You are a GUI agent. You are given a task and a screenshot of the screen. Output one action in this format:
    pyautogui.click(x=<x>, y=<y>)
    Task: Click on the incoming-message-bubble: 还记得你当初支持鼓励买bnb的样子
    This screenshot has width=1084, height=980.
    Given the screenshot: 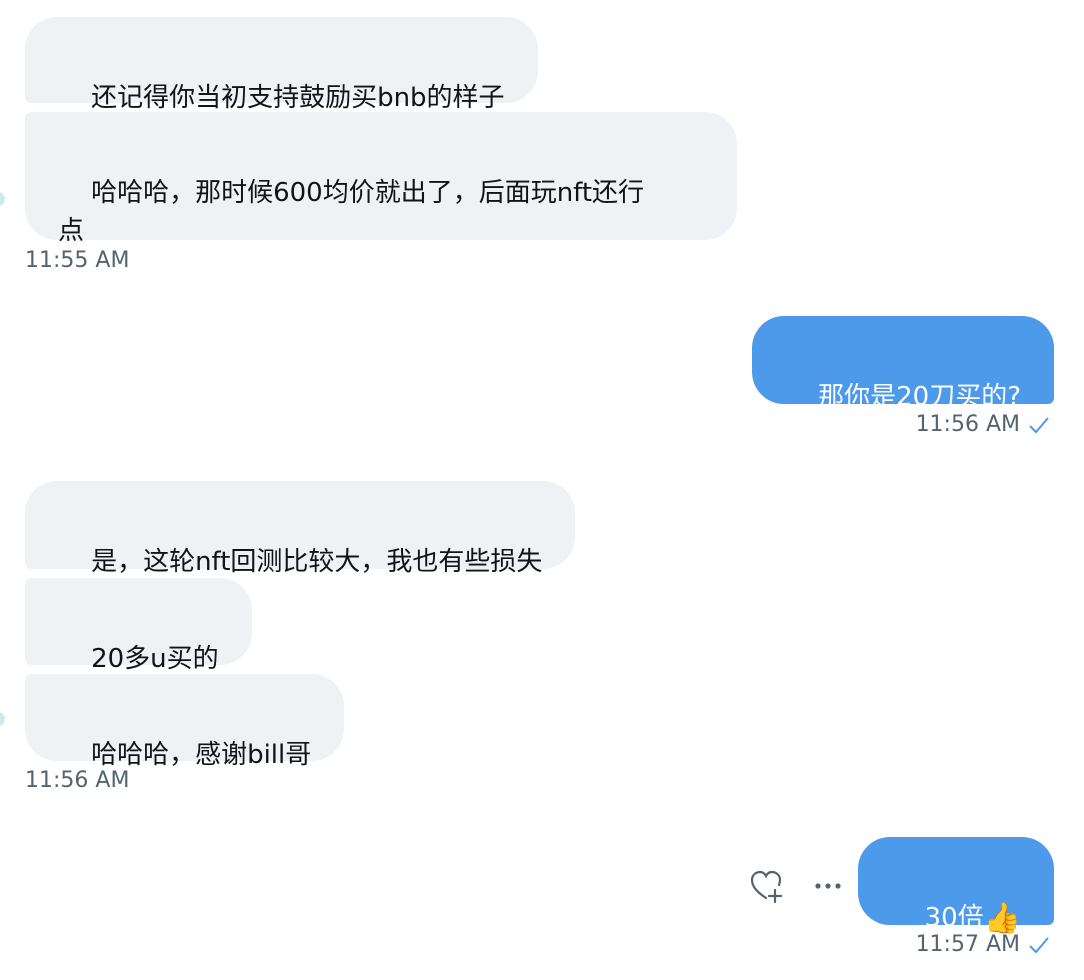 What is the action you would take?
    pyautogui.click(x=281, y=65)
    